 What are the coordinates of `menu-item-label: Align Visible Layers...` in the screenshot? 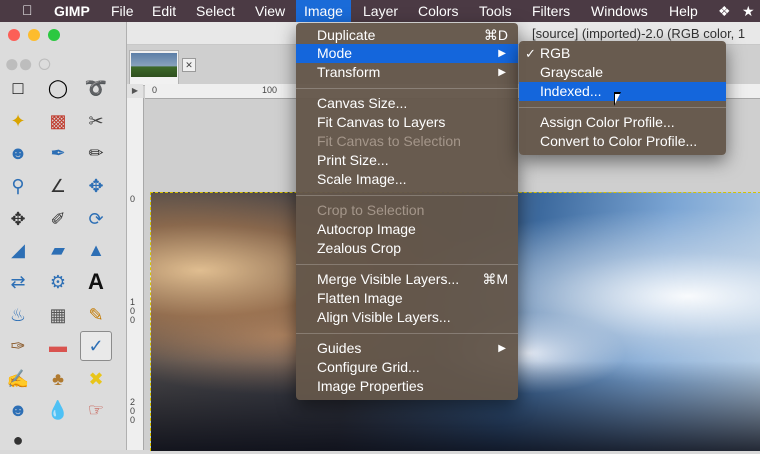 It's located at (384, 317).